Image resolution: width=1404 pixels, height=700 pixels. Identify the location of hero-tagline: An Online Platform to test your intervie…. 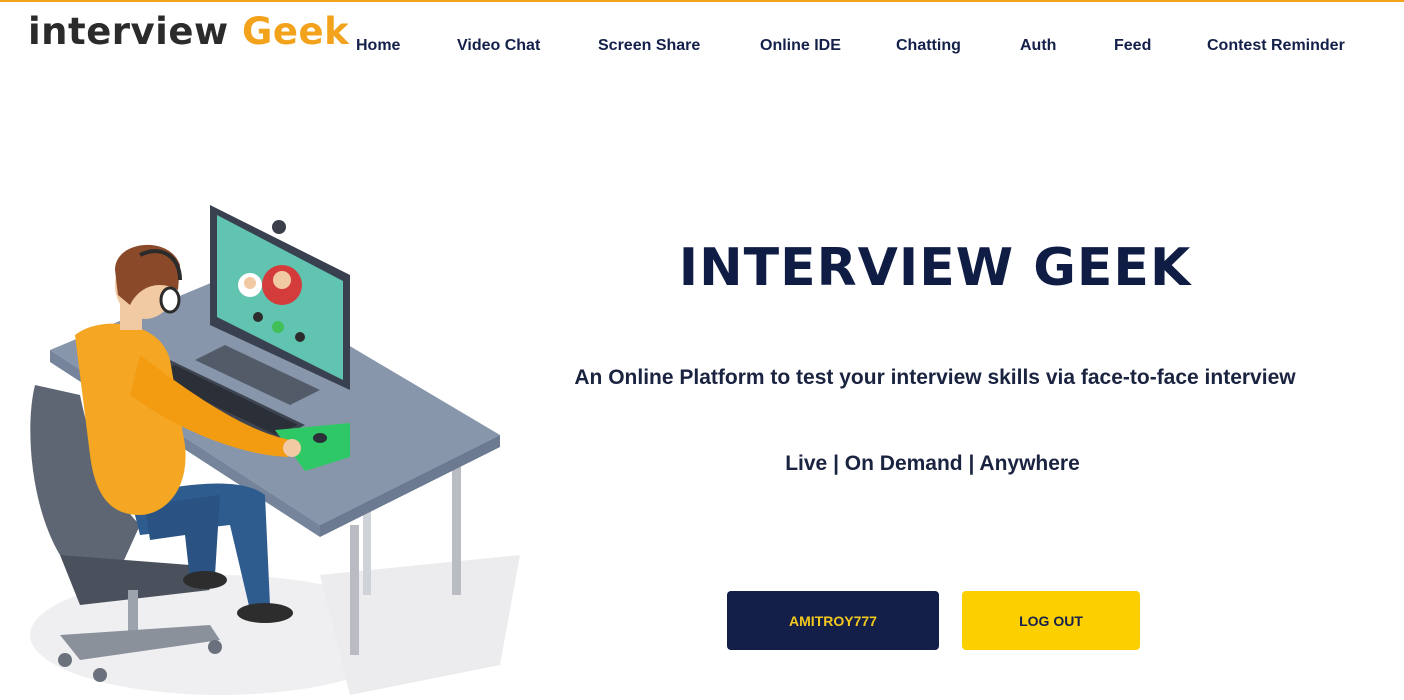
(935, 377).